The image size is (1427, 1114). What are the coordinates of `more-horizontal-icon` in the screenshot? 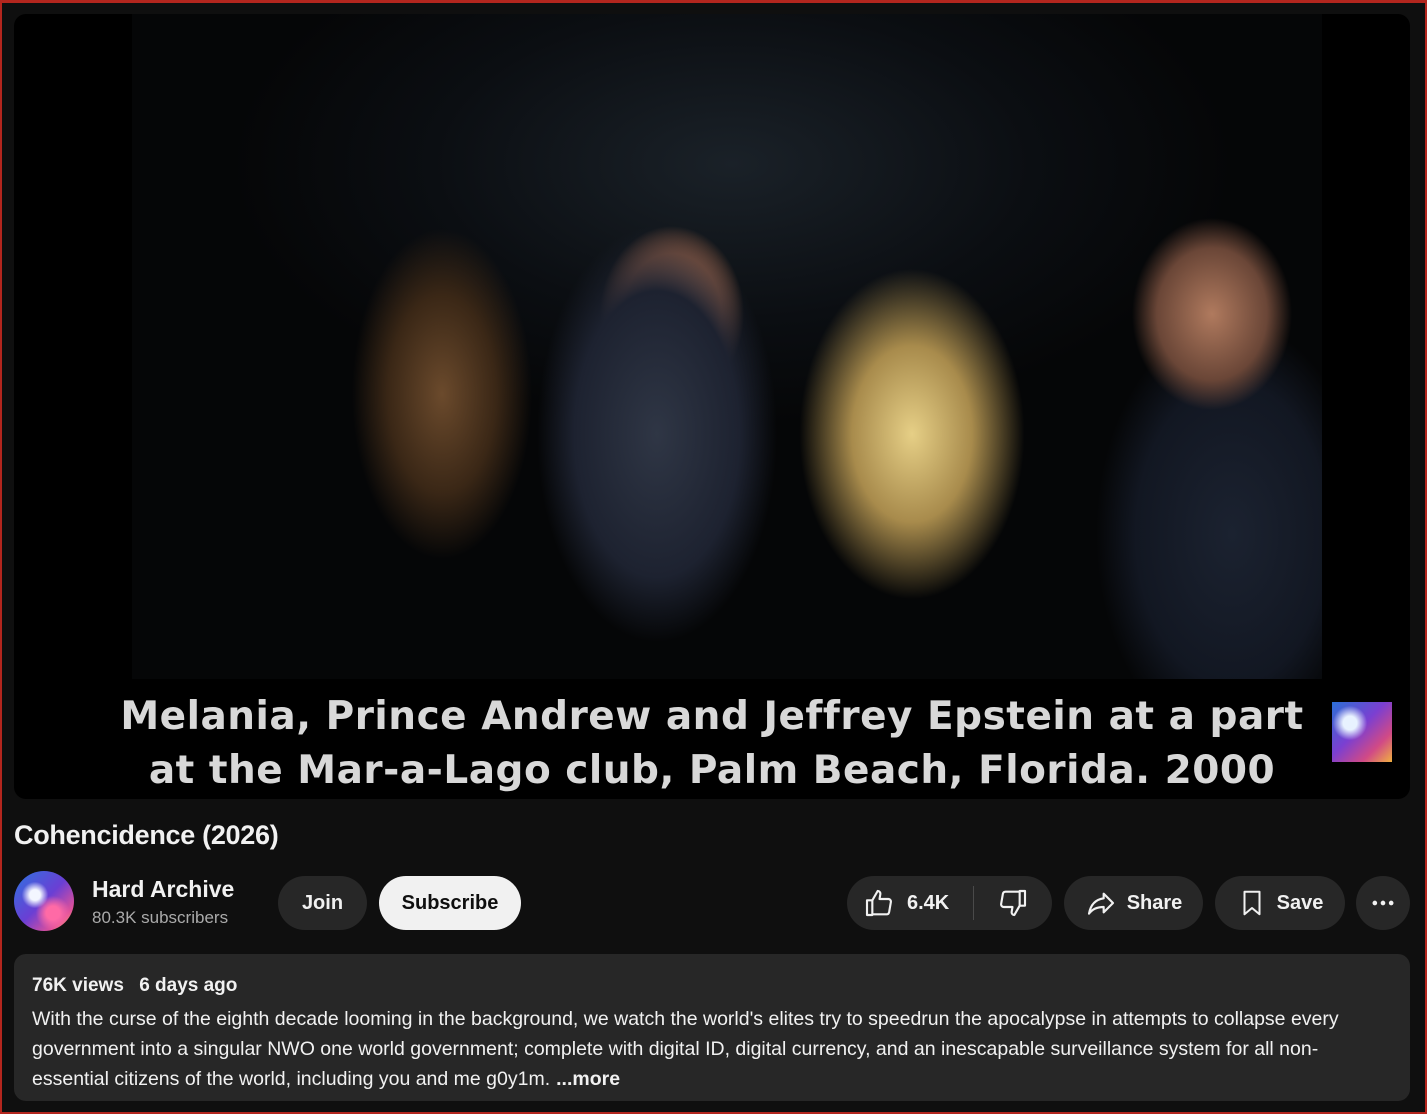 It's located at (1383, 903).